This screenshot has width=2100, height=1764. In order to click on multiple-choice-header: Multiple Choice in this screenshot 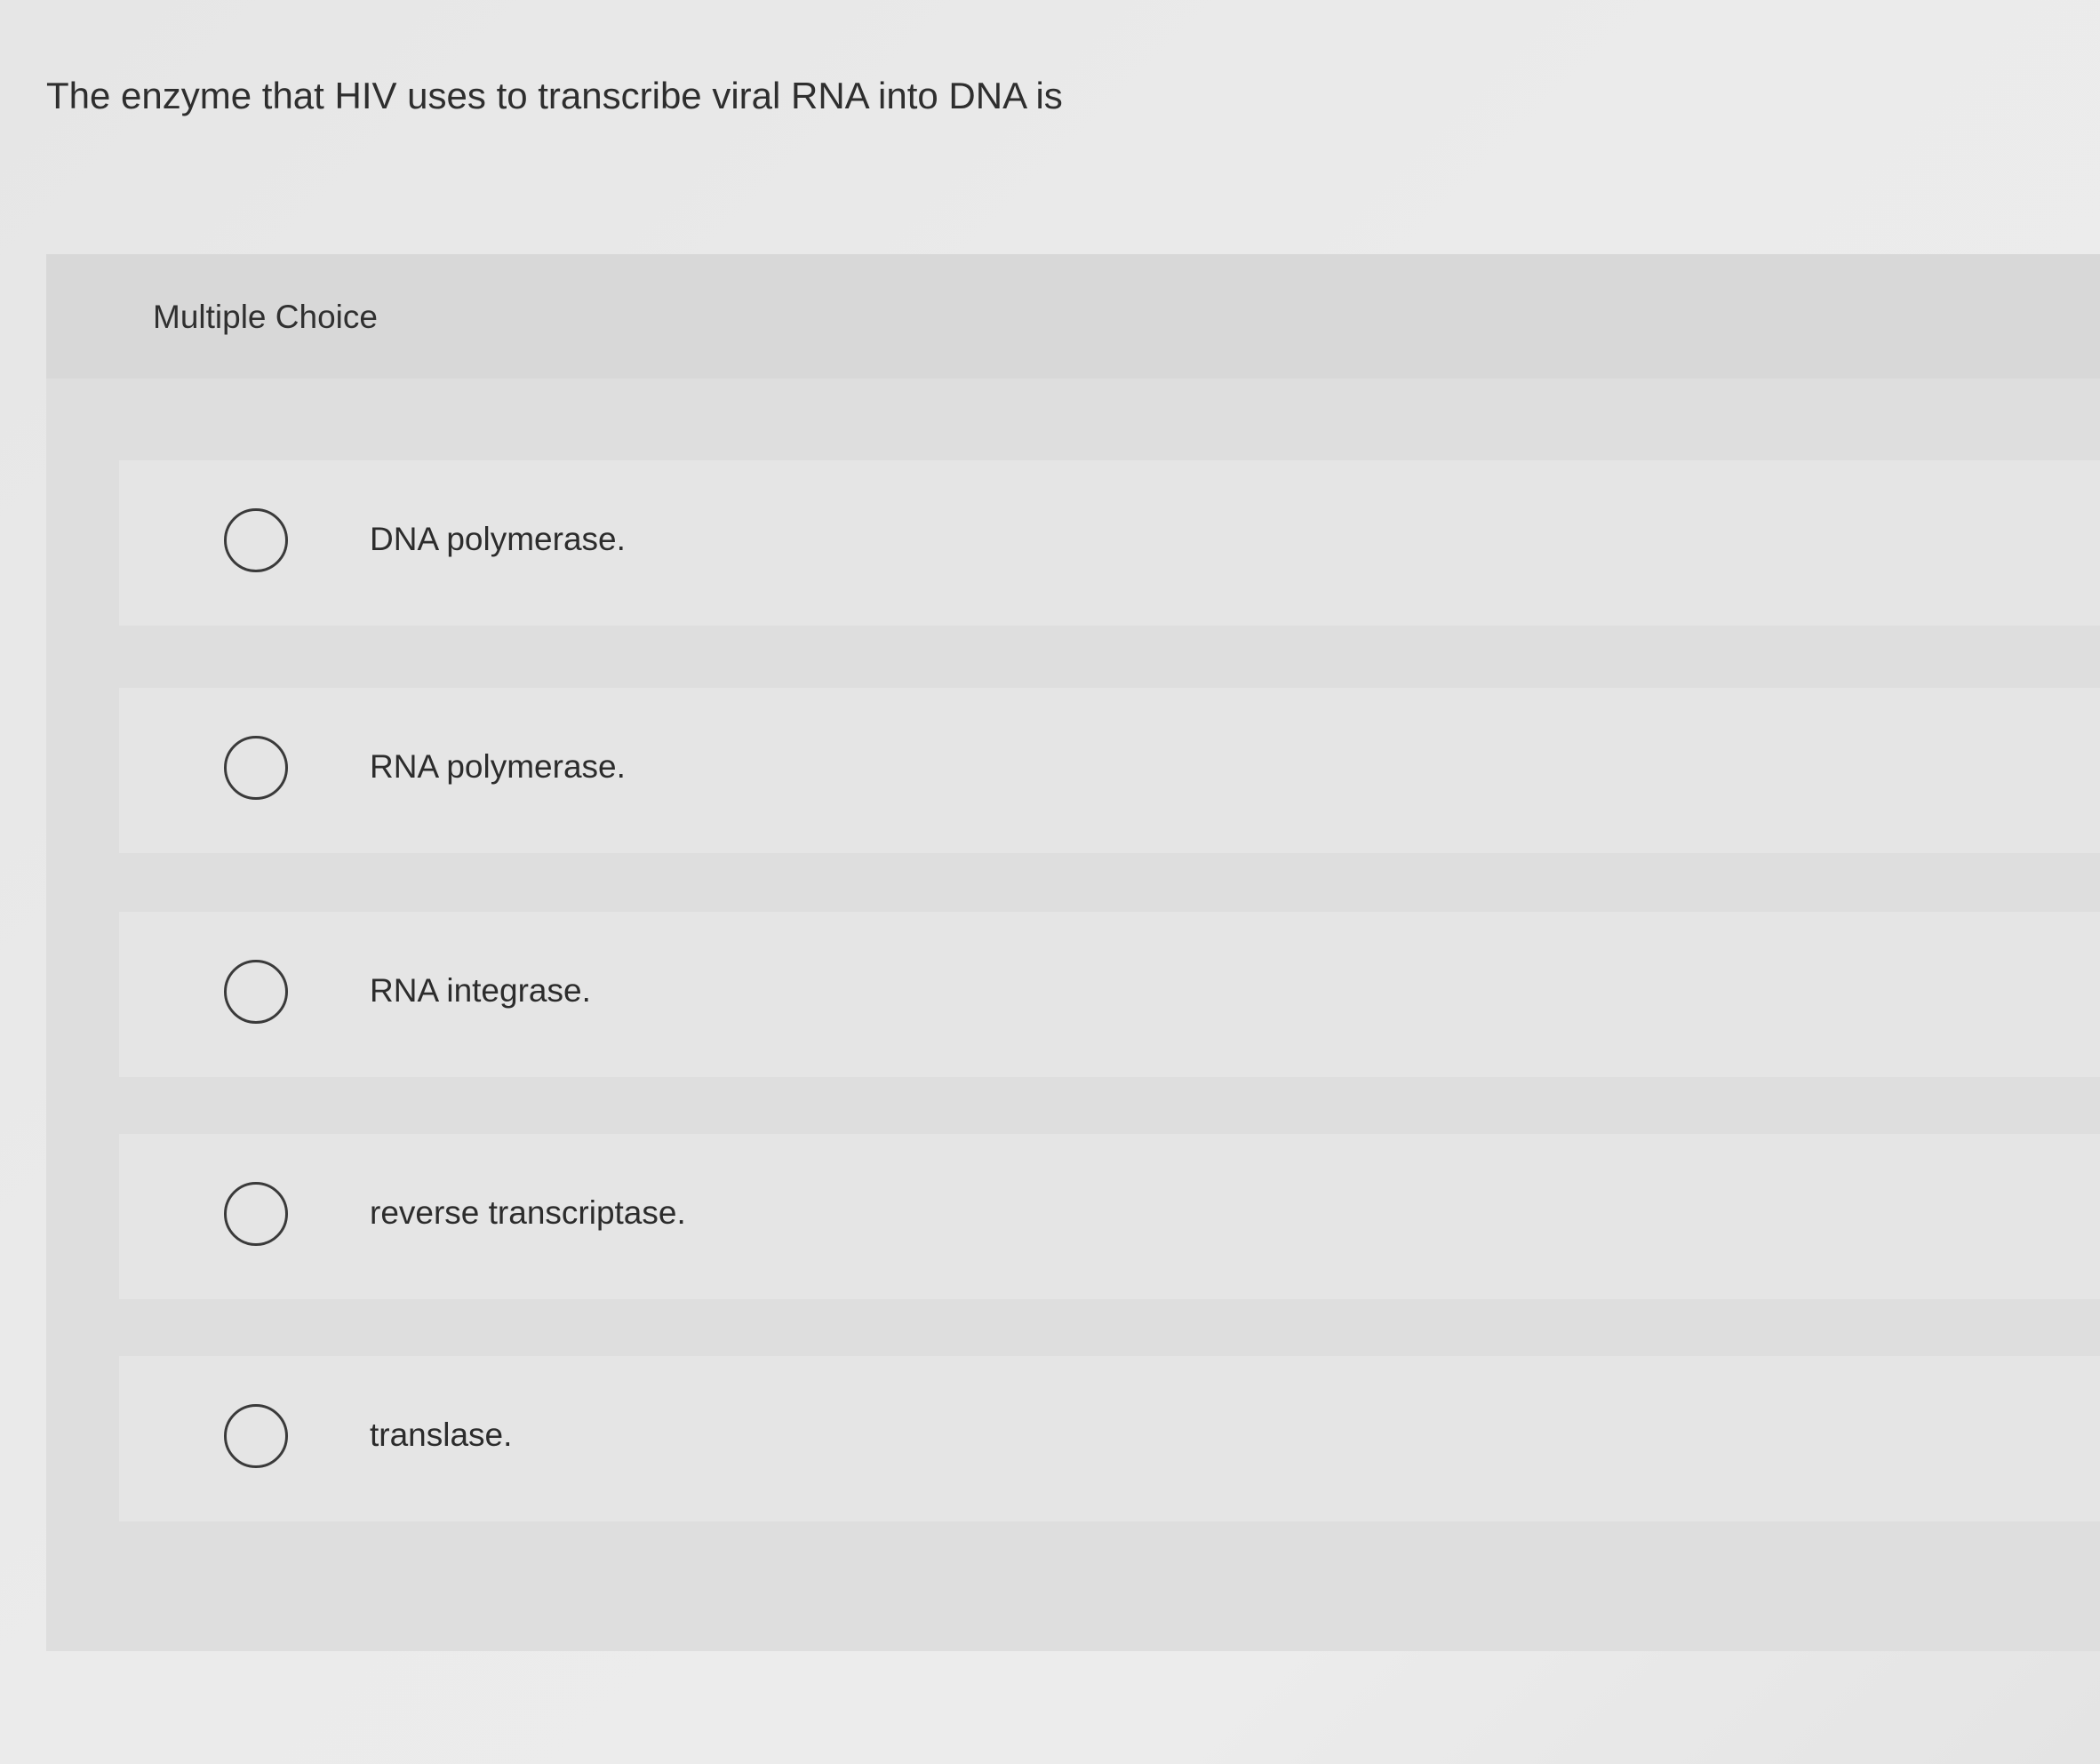, I will do `click(1073, 316)`.